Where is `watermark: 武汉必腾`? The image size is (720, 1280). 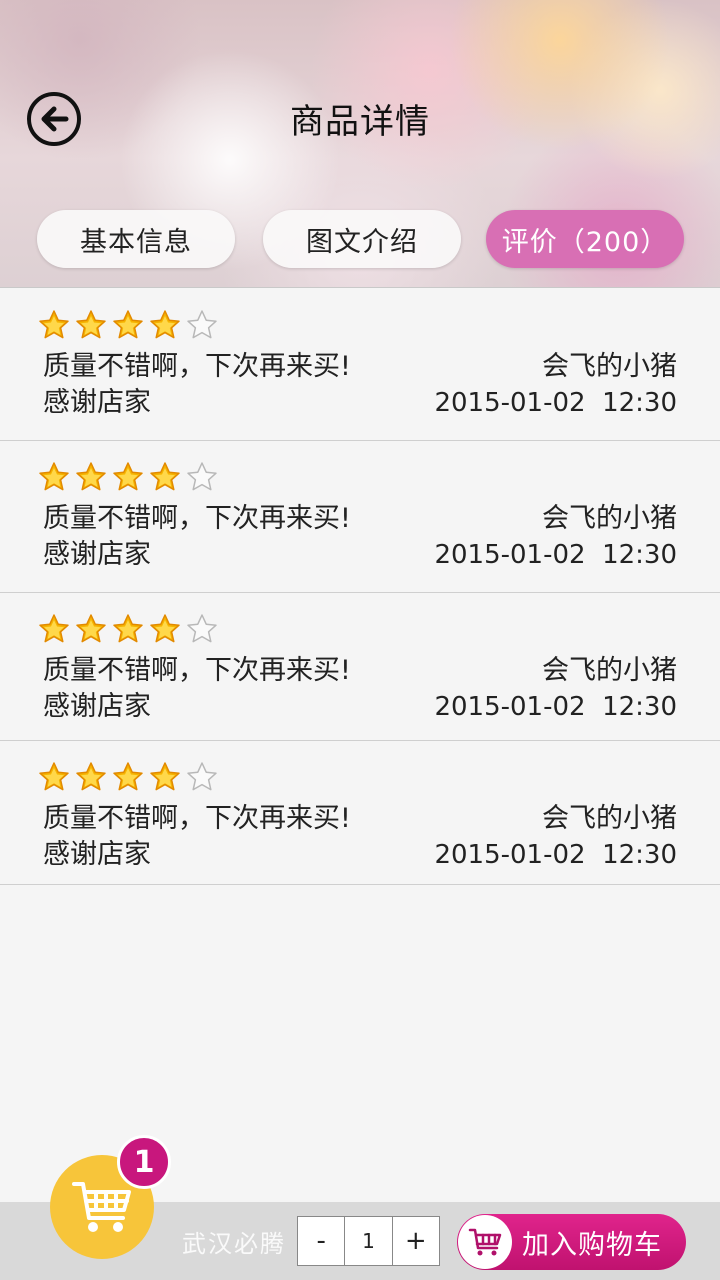 watermark: 武汉必腾 is located at coordinates (234, 1244).